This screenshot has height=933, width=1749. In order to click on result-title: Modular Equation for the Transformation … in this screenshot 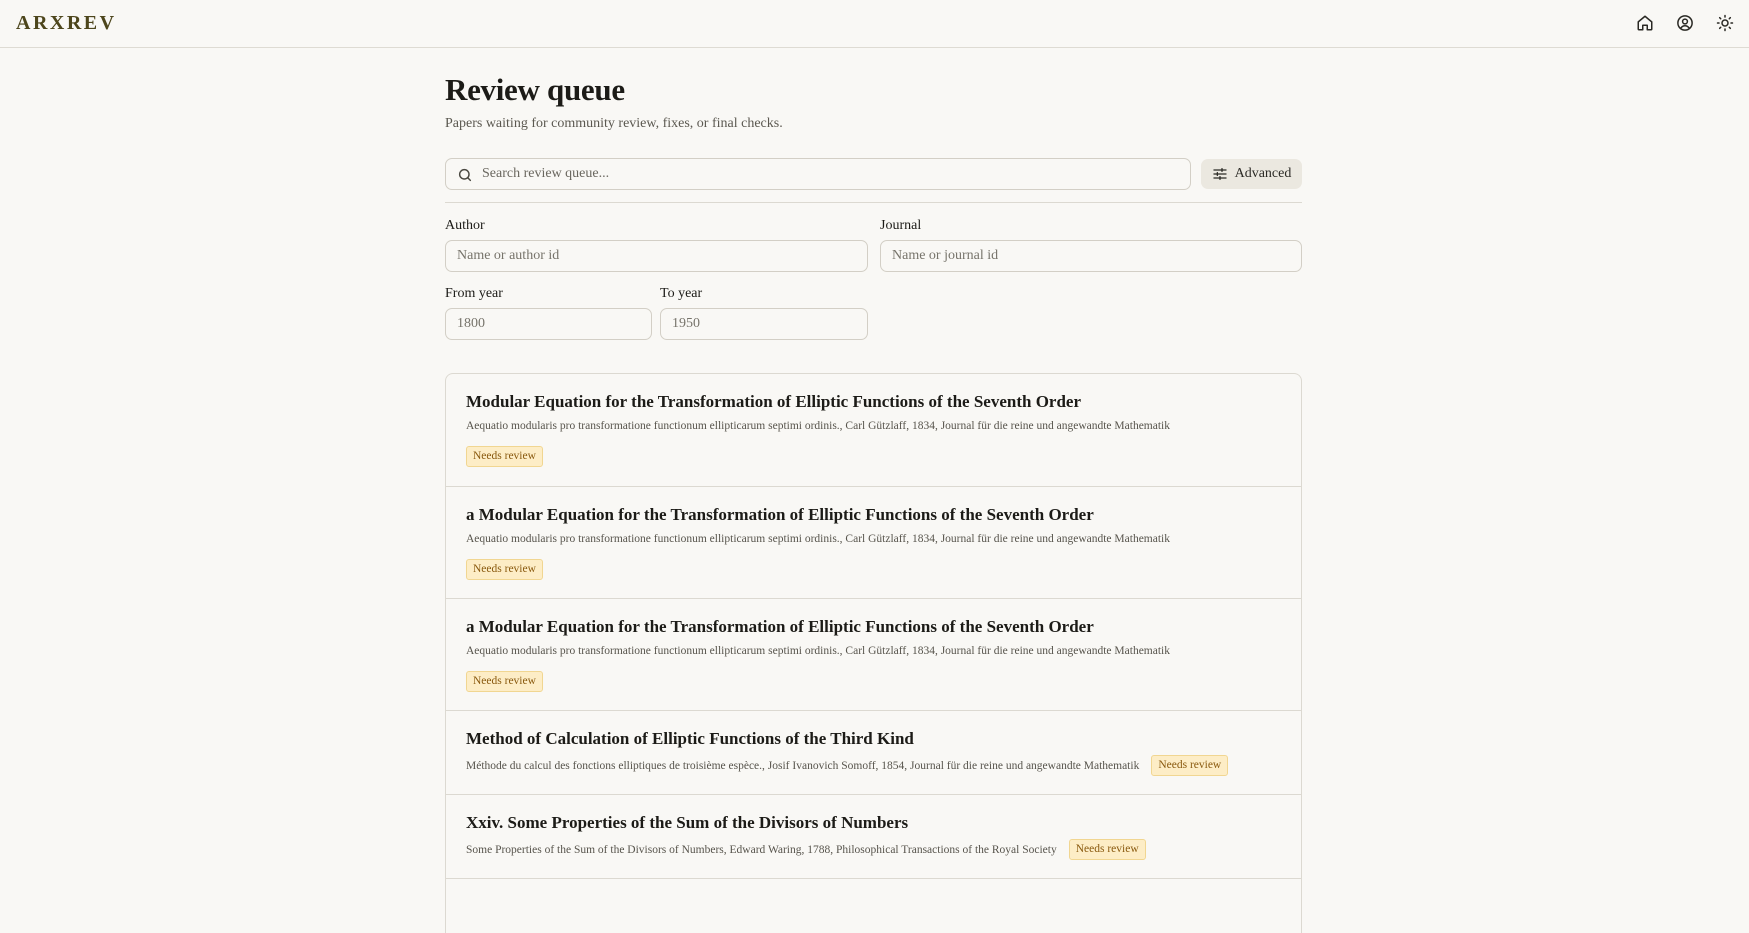, I will do `click(773, 402)`.